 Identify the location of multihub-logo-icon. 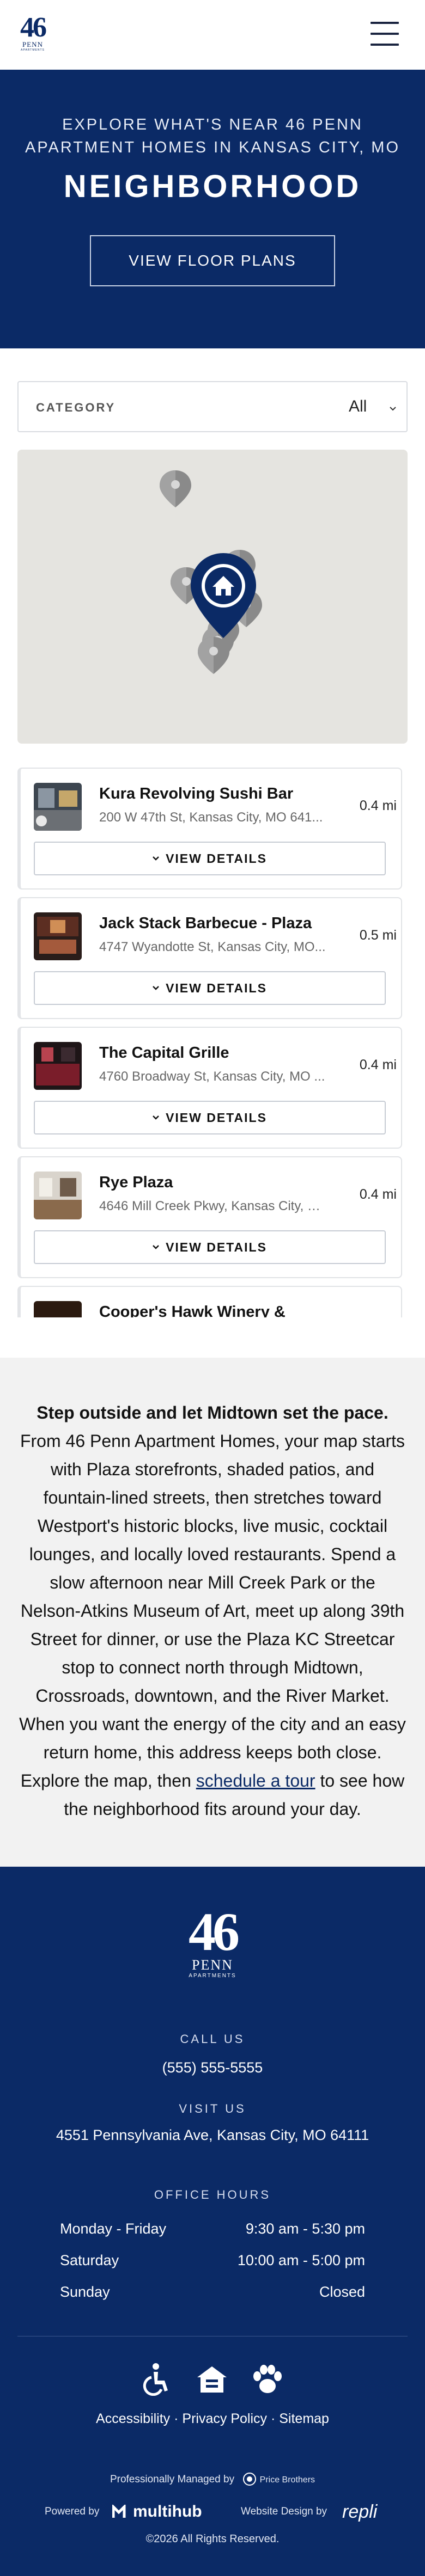
(119, 2511).